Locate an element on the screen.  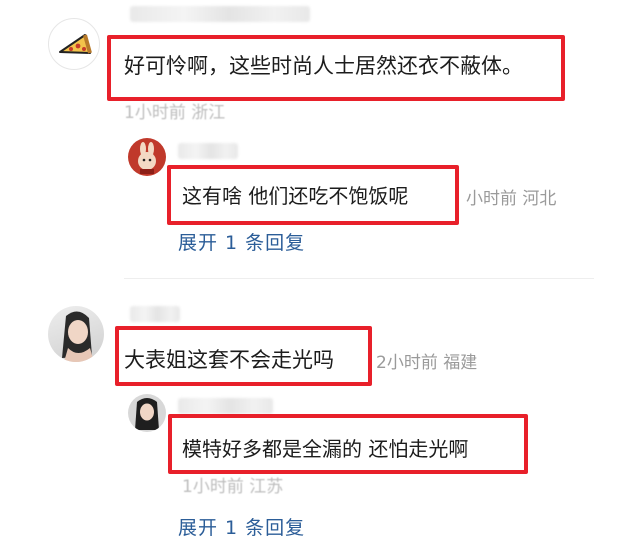
rabbit-avatar is located at coordinates (147, 158).